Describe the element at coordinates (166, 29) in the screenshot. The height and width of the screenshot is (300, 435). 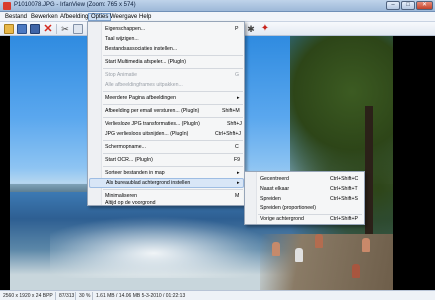
I see `menu-item-properties: Eigenschappen... P` at that location.